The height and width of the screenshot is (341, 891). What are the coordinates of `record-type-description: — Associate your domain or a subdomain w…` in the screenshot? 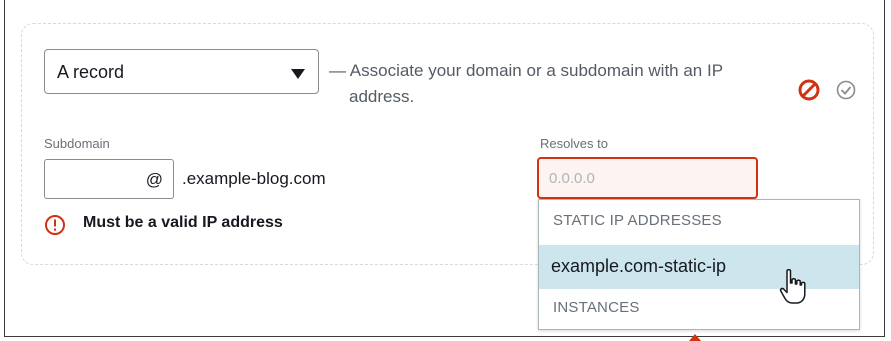 It's located at (549, 84).